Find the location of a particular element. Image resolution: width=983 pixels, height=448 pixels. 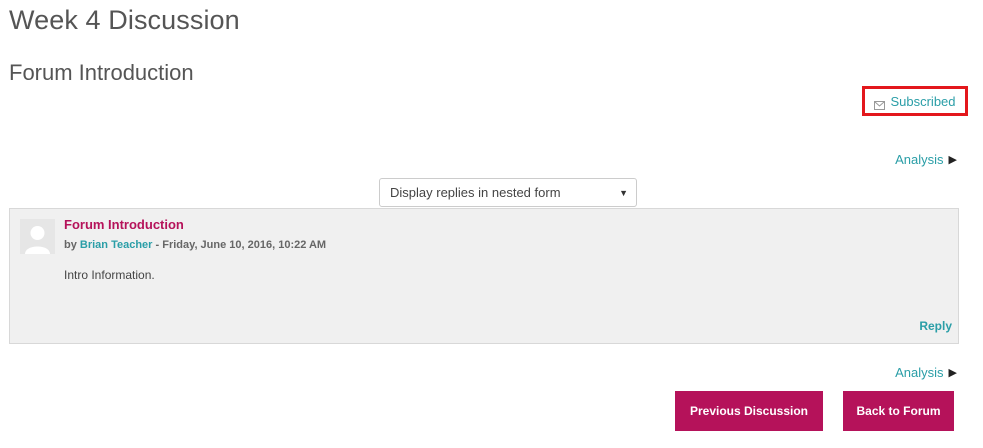

analysis-link-bottom: Analysis ▶ is located at coordinates (926, 372).